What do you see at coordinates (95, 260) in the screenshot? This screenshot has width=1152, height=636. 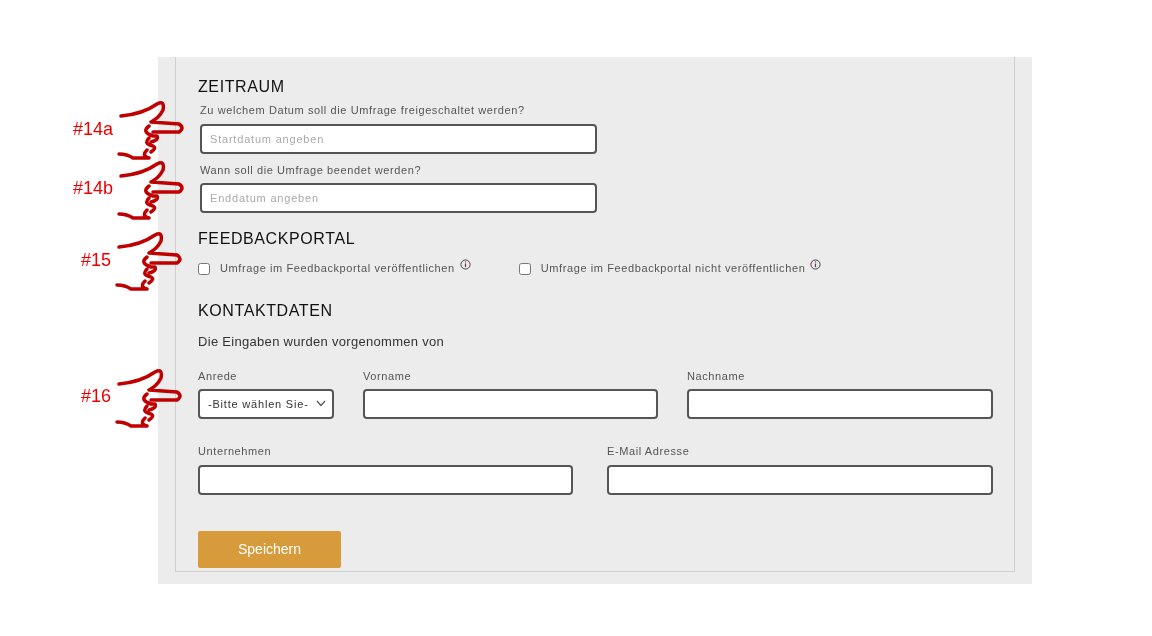 I see `annotation-label: #15` at bounding box center [95, 260].